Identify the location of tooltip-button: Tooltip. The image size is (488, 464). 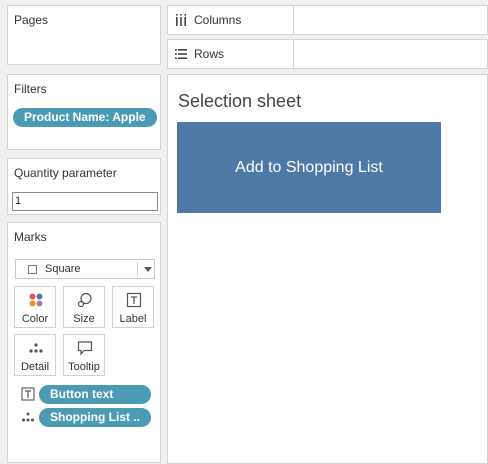
(84, 355).